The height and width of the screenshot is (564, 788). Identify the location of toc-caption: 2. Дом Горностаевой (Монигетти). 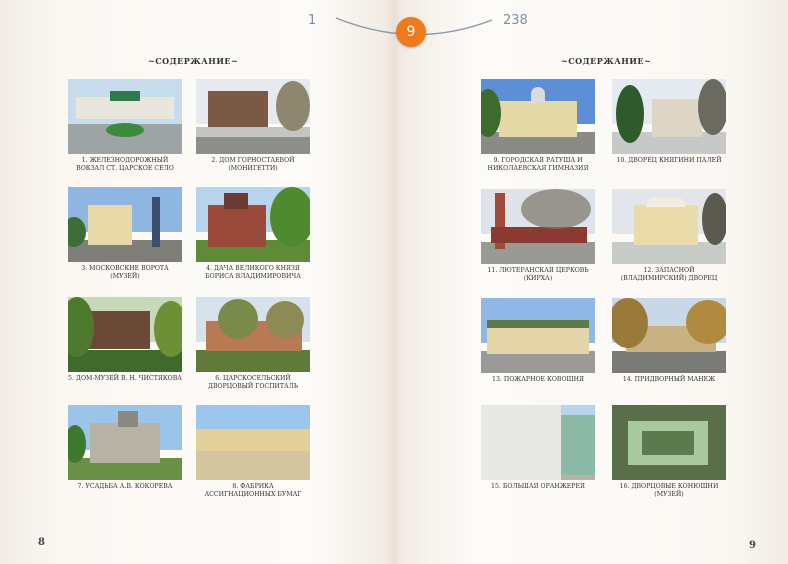
(253, 164).